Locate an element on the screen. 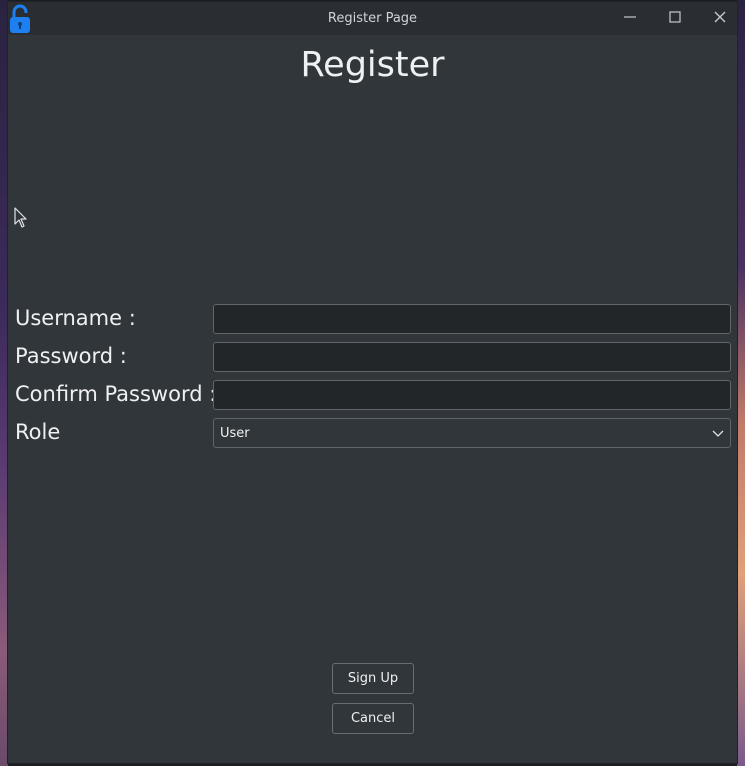 The image size is (745, 766). cancel-button: Cancel is located at coordinates (373, 718).